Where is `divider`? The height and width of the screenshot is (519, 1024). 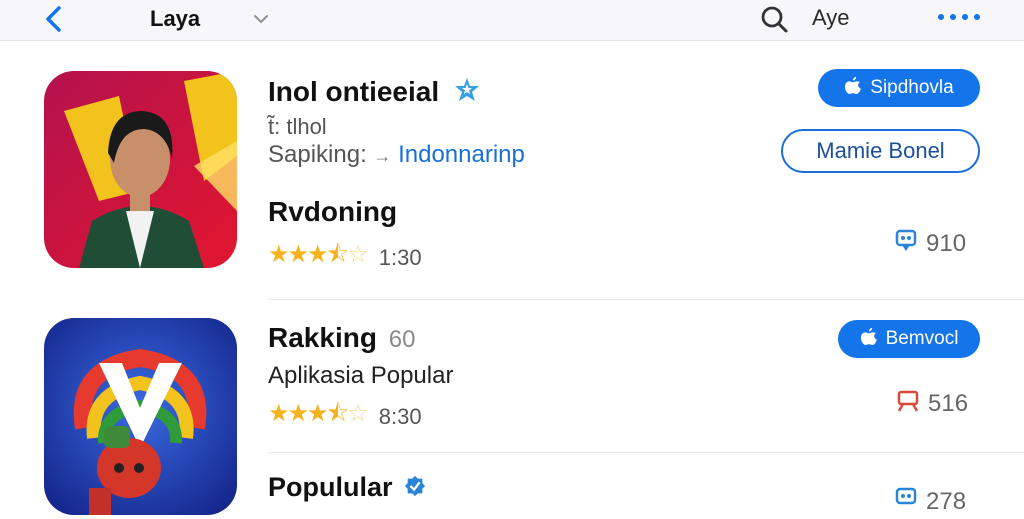
divider is located at coordinates (646, 452).